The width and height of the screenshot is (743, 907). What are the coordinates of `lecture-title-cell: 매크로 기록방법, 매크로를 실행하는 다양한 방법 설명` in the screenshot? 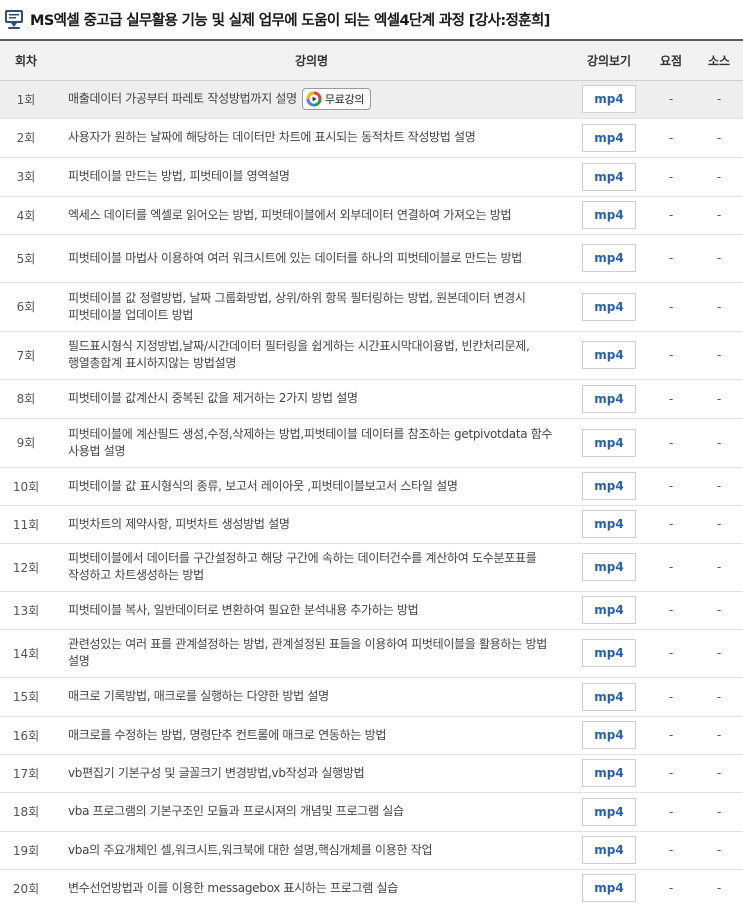 It's located at (311, 697).